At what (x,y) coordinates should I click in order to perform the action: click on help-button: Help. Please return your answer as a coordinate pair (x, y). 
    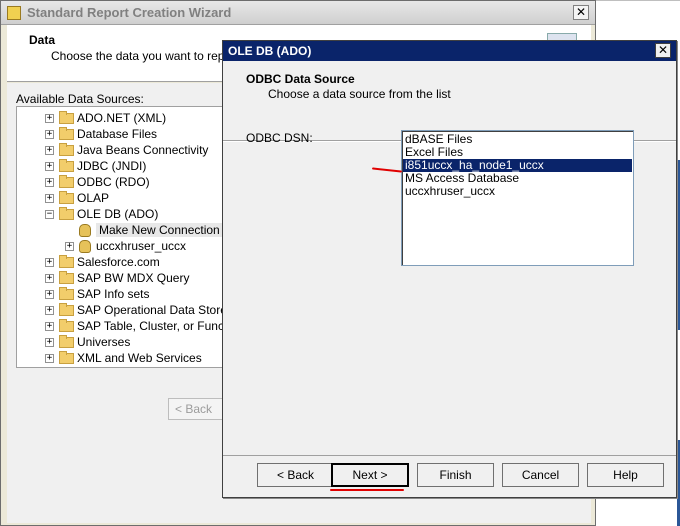
    Looking at the image, I should click on (625, 475).